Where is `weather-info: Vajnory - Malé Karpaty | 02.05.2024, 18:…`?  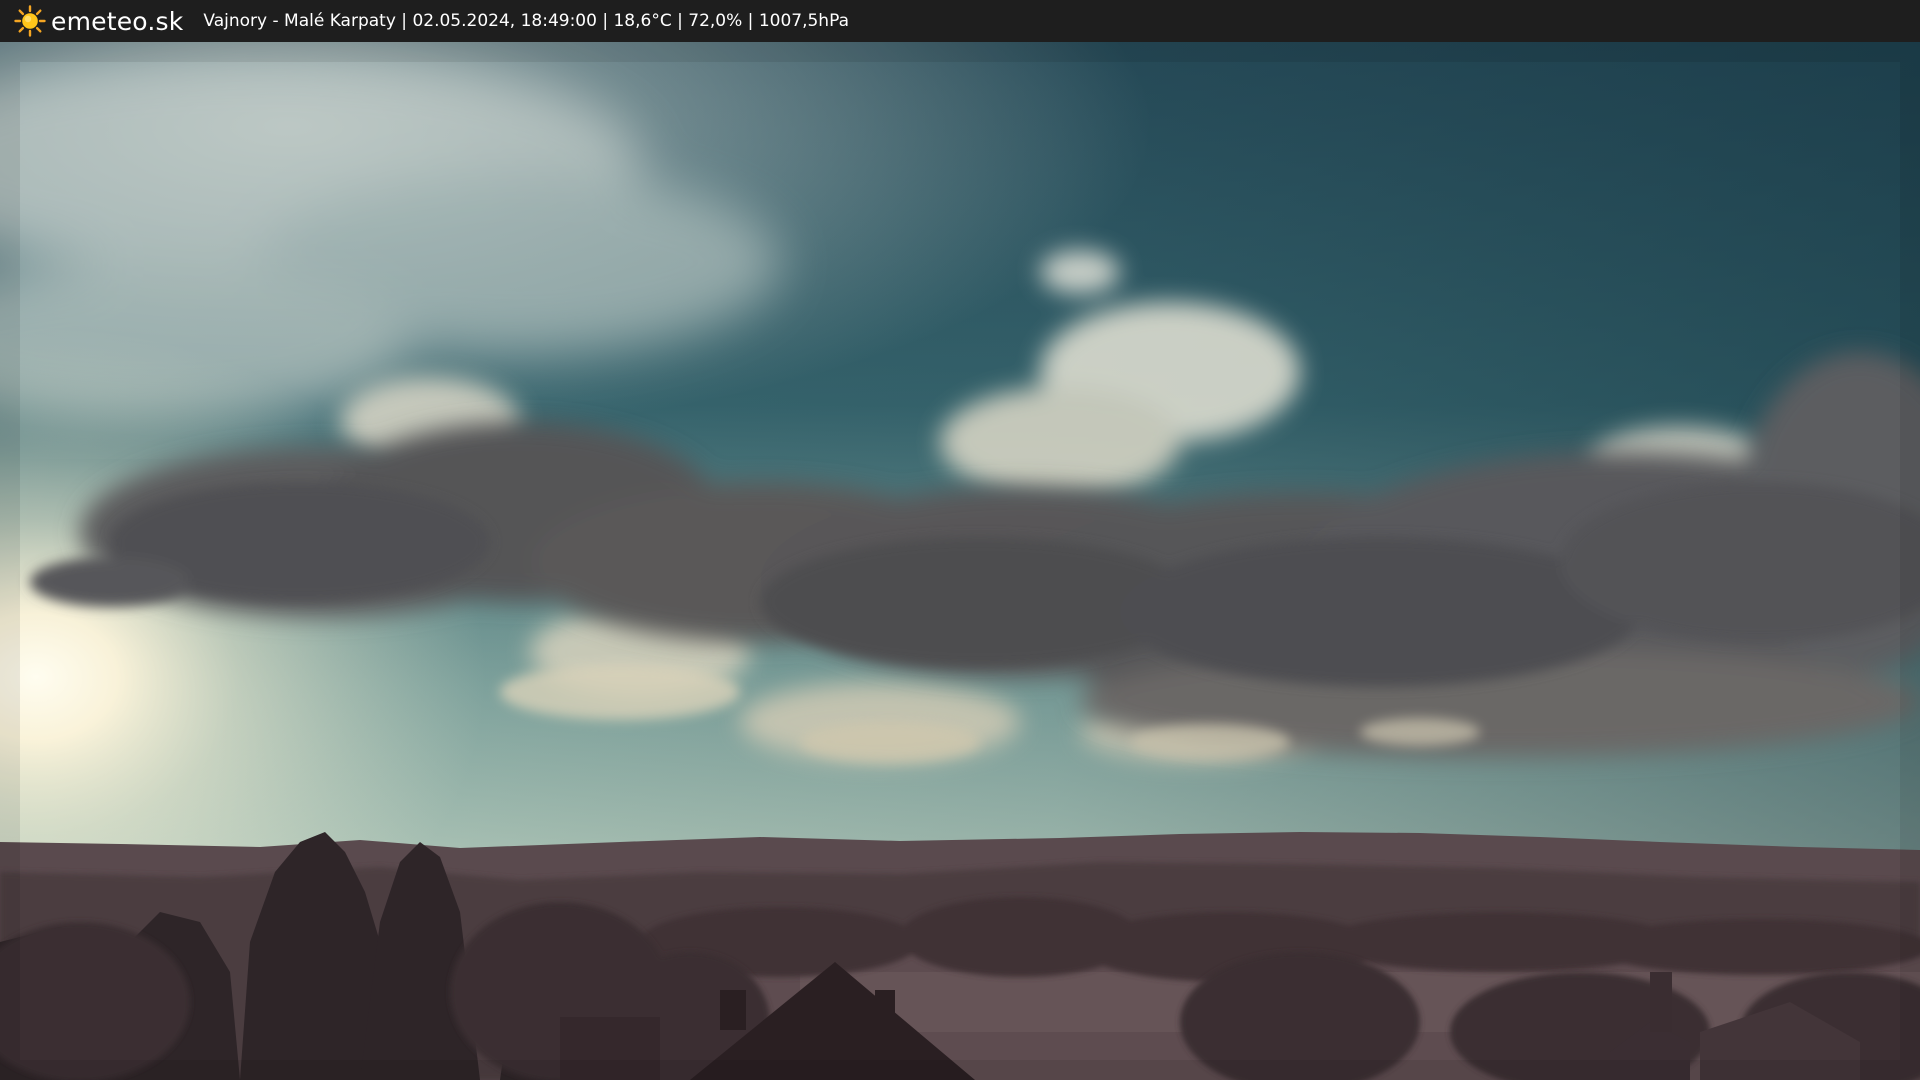
weather-info: Vajnory - Malé Karpaty | 02.05.2024, 18:… is located at coordinates (526, 21).